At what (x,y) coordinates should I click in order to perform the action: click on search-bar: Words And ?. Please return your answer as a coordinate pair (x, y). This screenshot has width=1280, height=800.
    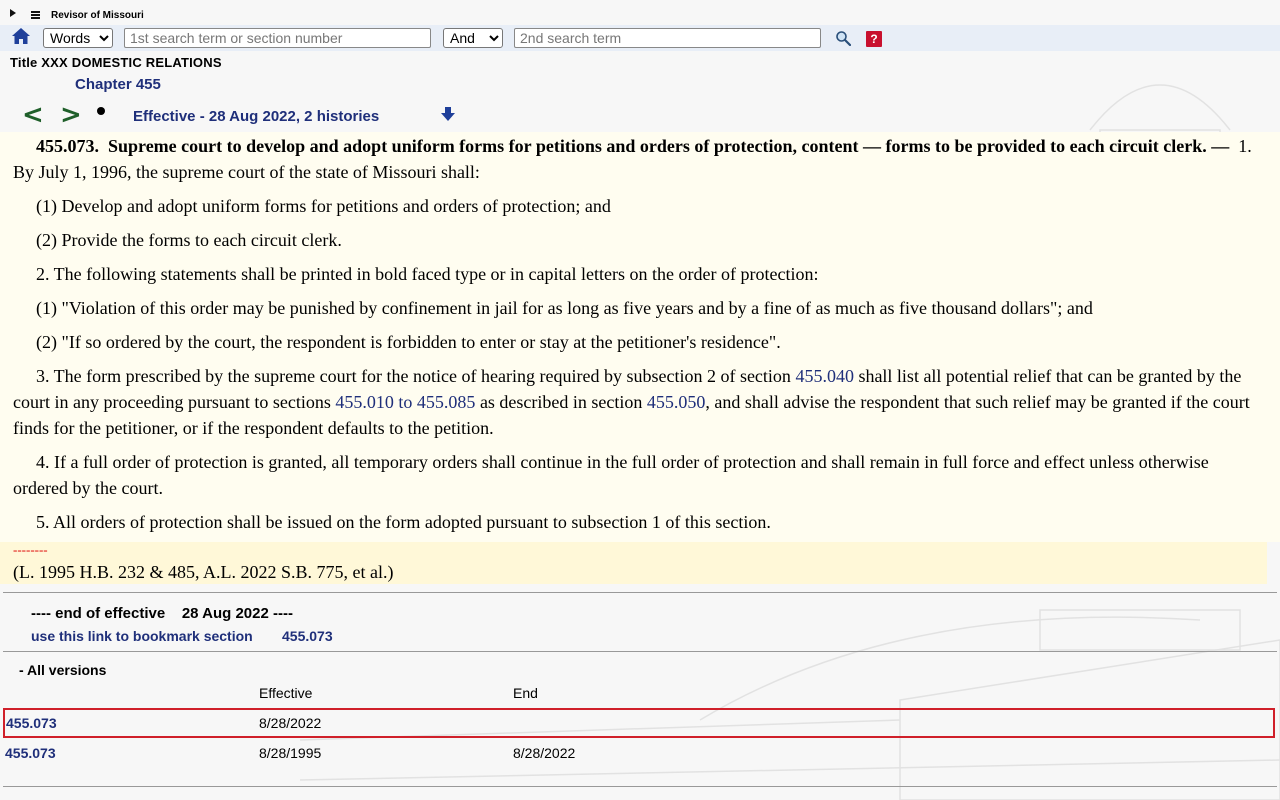
    Looking at the image, I should click on (640, 38).